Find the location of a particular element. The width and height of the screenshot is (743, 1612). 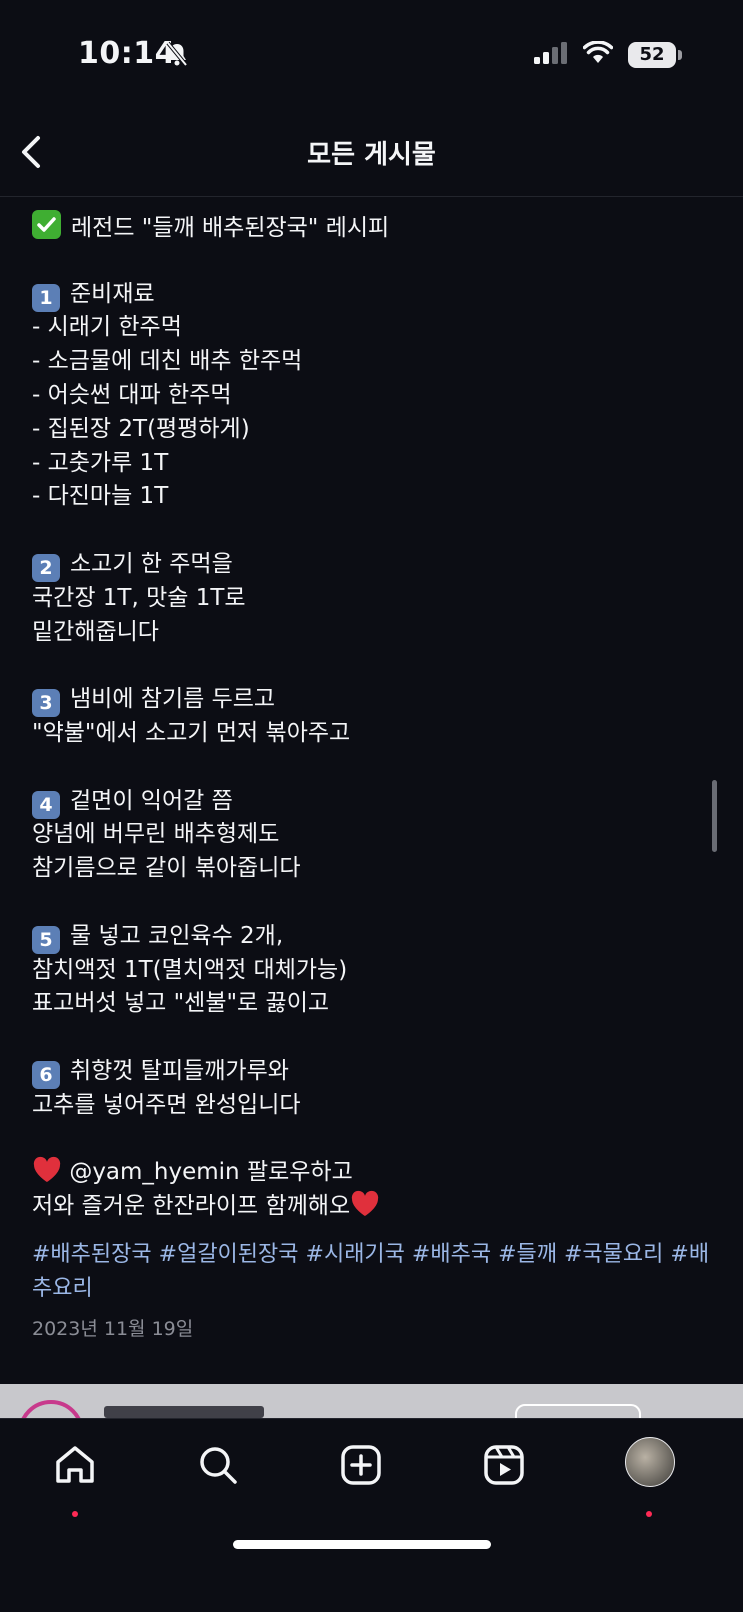

check-mark-icon is located at coordinates (46, 224).